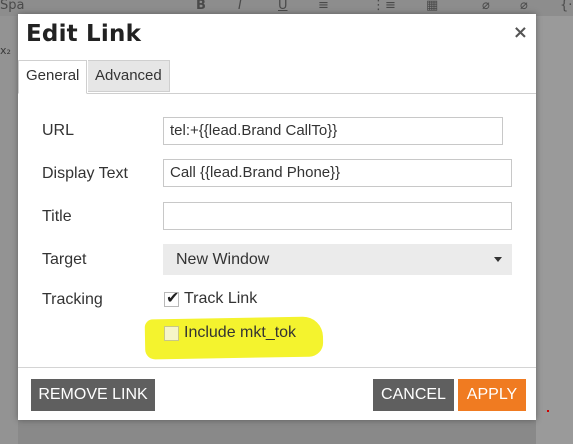 This screenshot has width=573, height=444. I want to click on link-icon: ⌀, so click(486, 6).